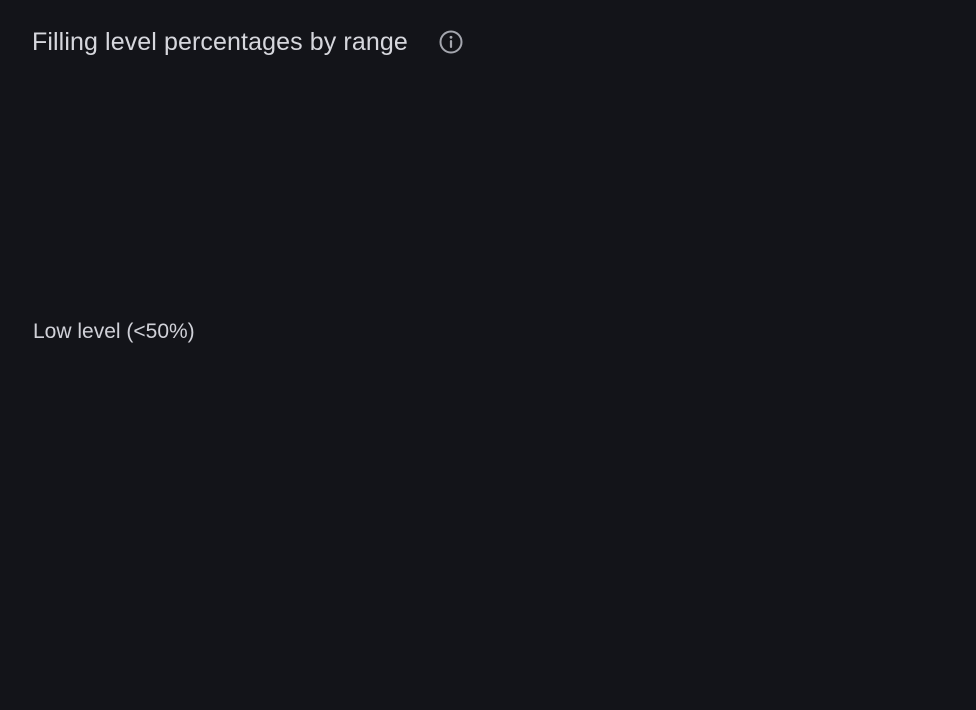 The image size is (976, 710). Describe the element at coordinates (114, 331) in the screenshot. I see `range-label-low-level: Low level (<50%)` at that location.